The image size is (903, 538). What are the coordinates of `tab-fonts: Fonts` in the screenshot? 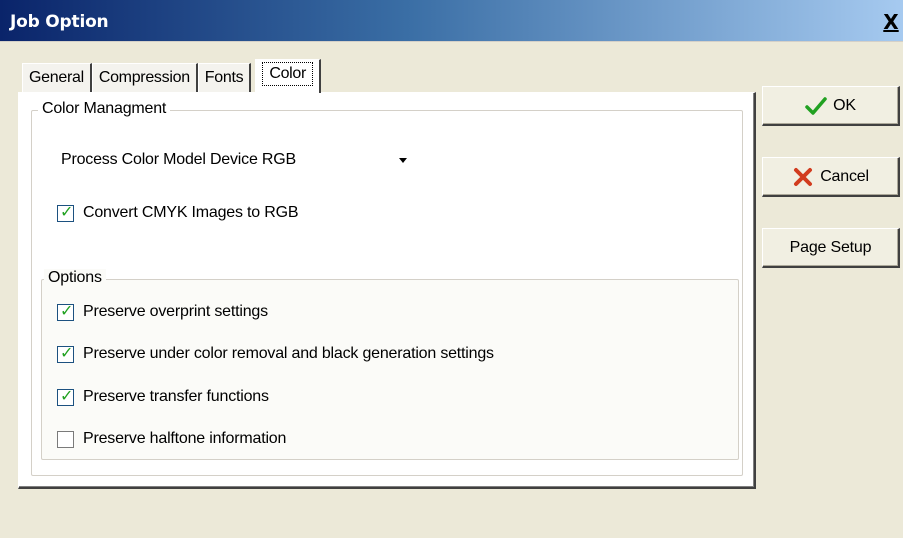 It's located at (224, 78).